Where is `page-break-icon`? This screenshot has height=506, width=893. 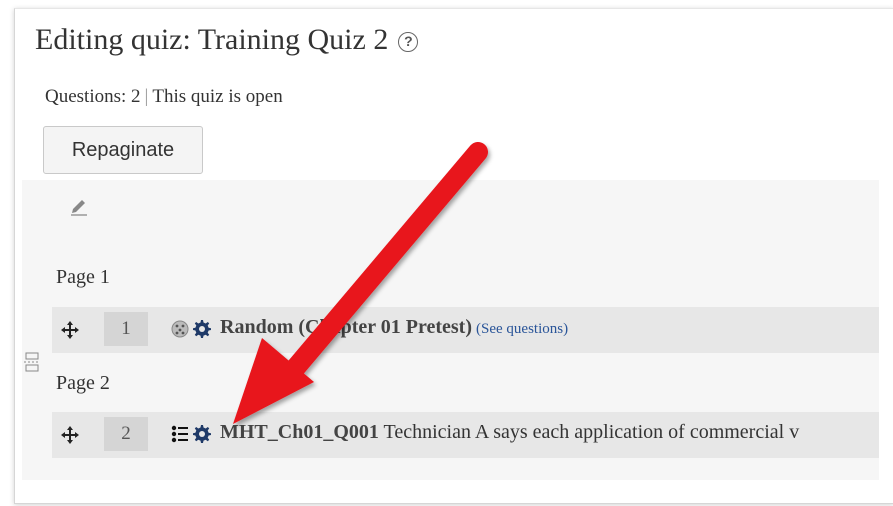
page-break-icon is located at coordinates (32, 362).